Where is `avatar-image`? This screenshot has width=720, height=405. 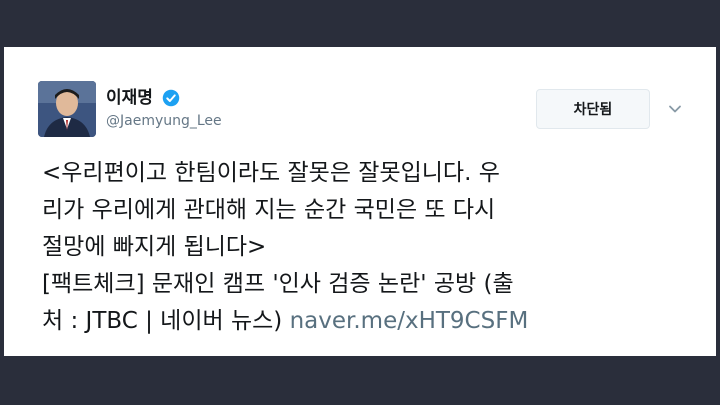 avatar-image is located at coordinates (67, 109).